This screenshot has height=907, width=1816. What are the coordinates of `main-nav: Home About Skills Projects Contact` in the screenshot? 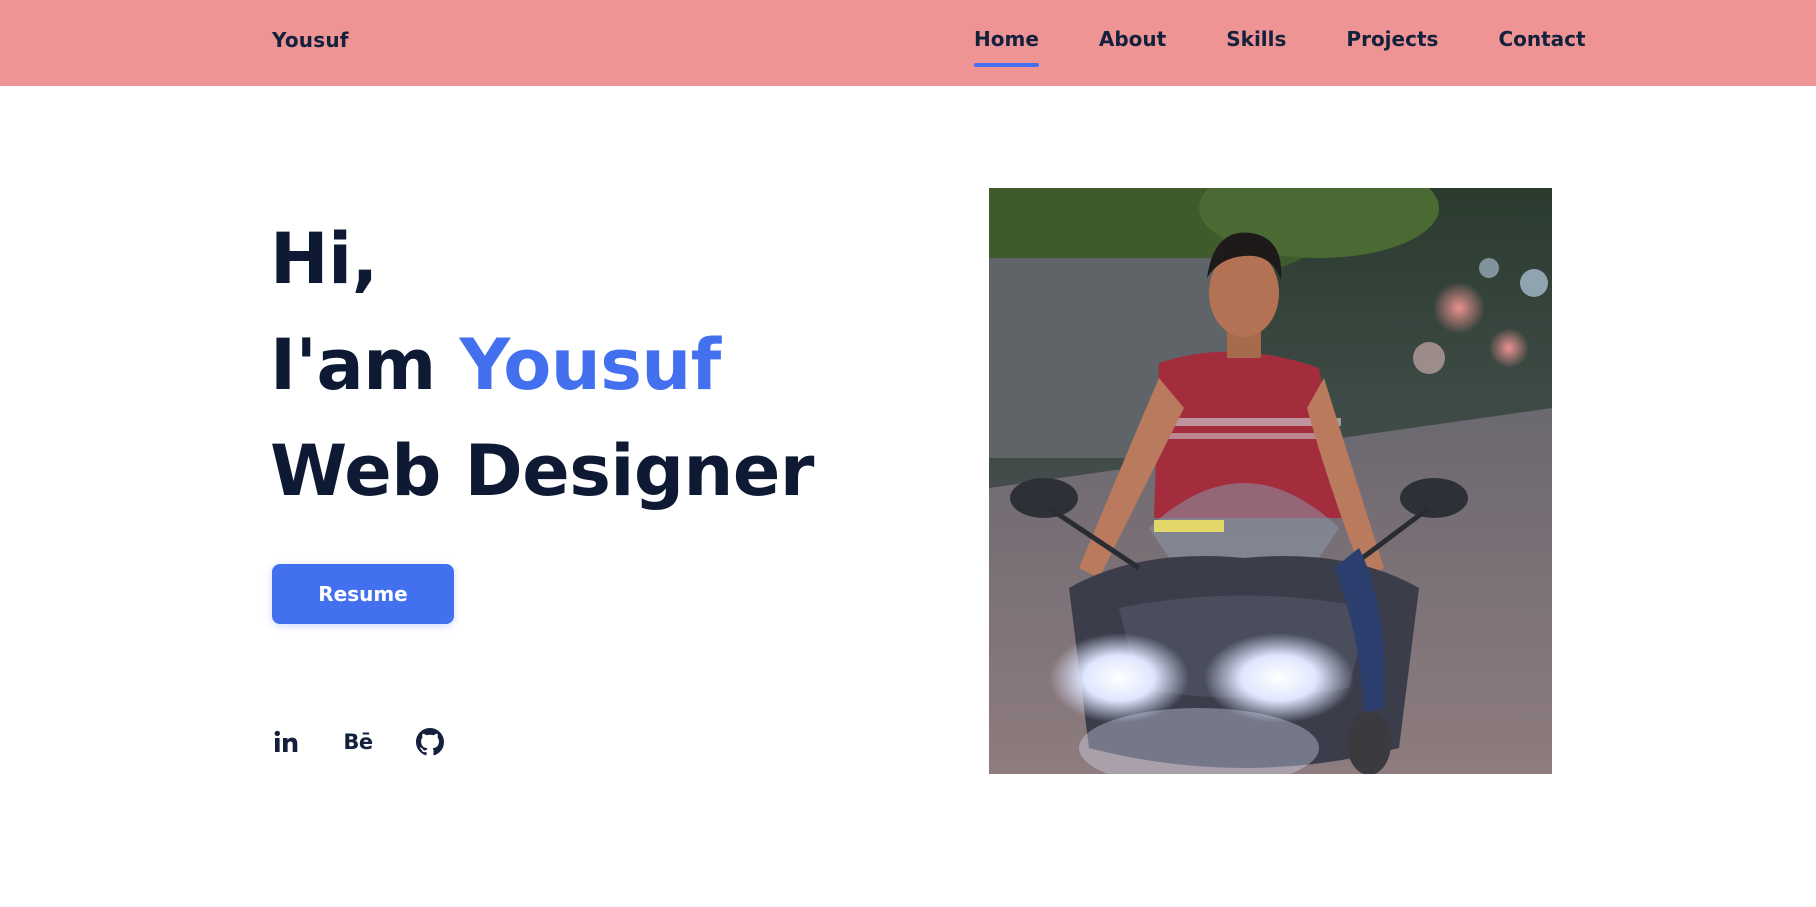 It's located at (1280, 47).